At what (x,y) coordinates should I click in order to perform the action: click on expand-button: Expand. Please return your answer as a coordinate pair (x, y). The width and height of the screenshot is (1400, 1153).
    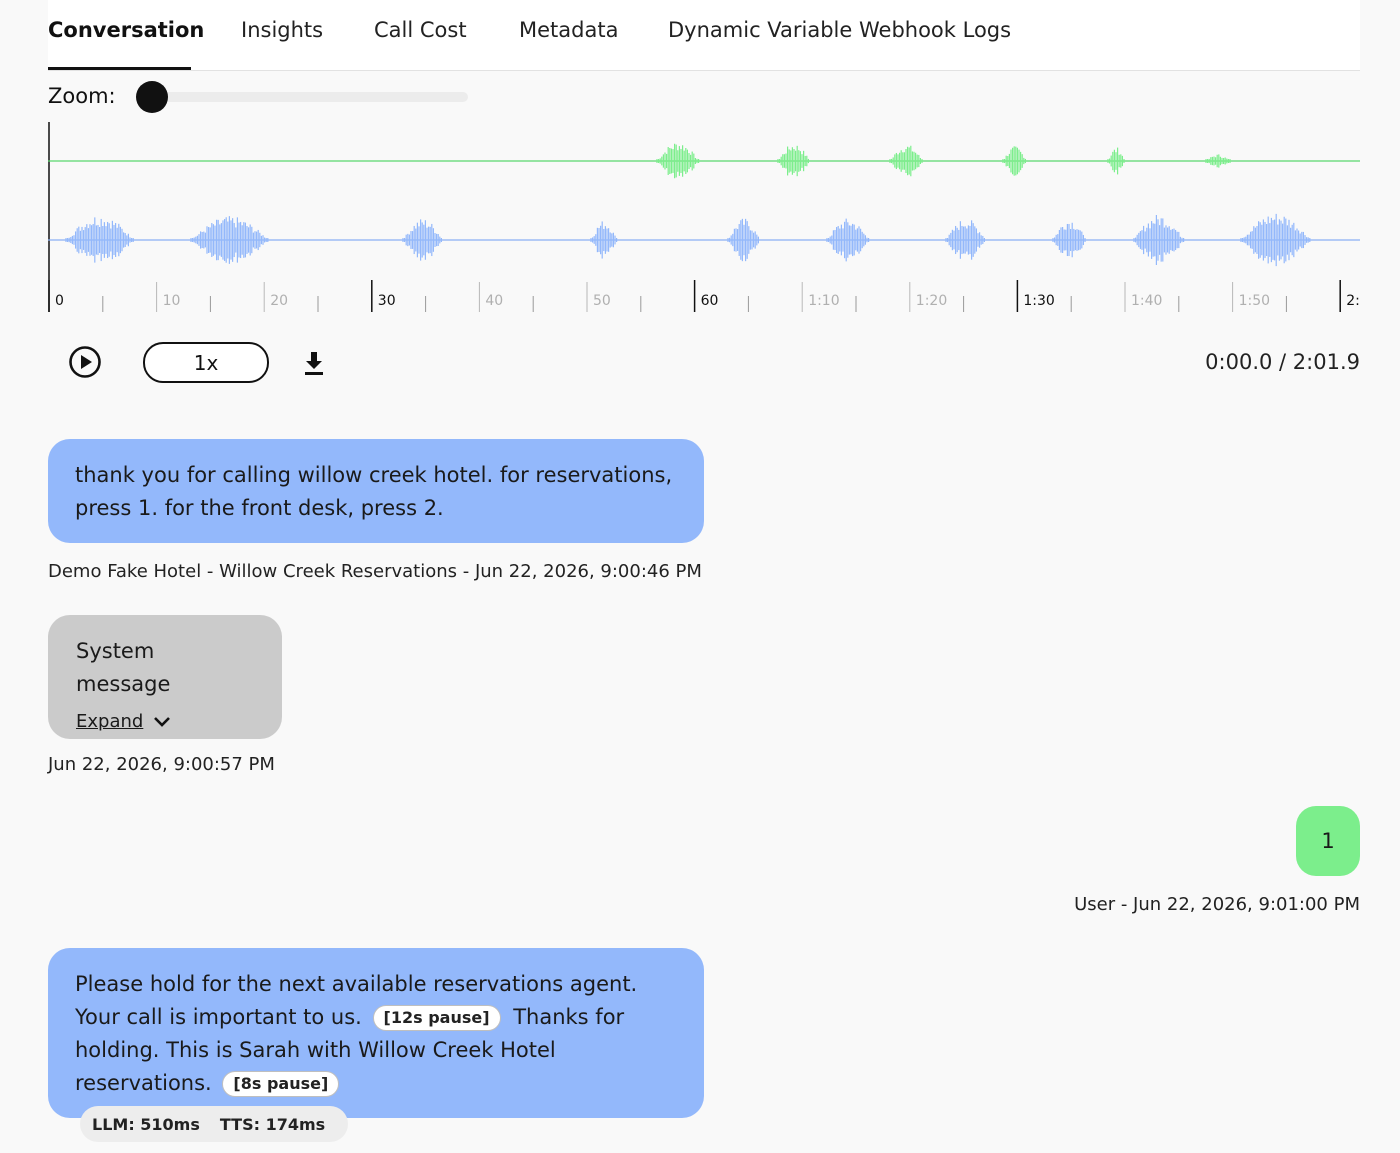
    Looking at the image, I should click on (123, 721).